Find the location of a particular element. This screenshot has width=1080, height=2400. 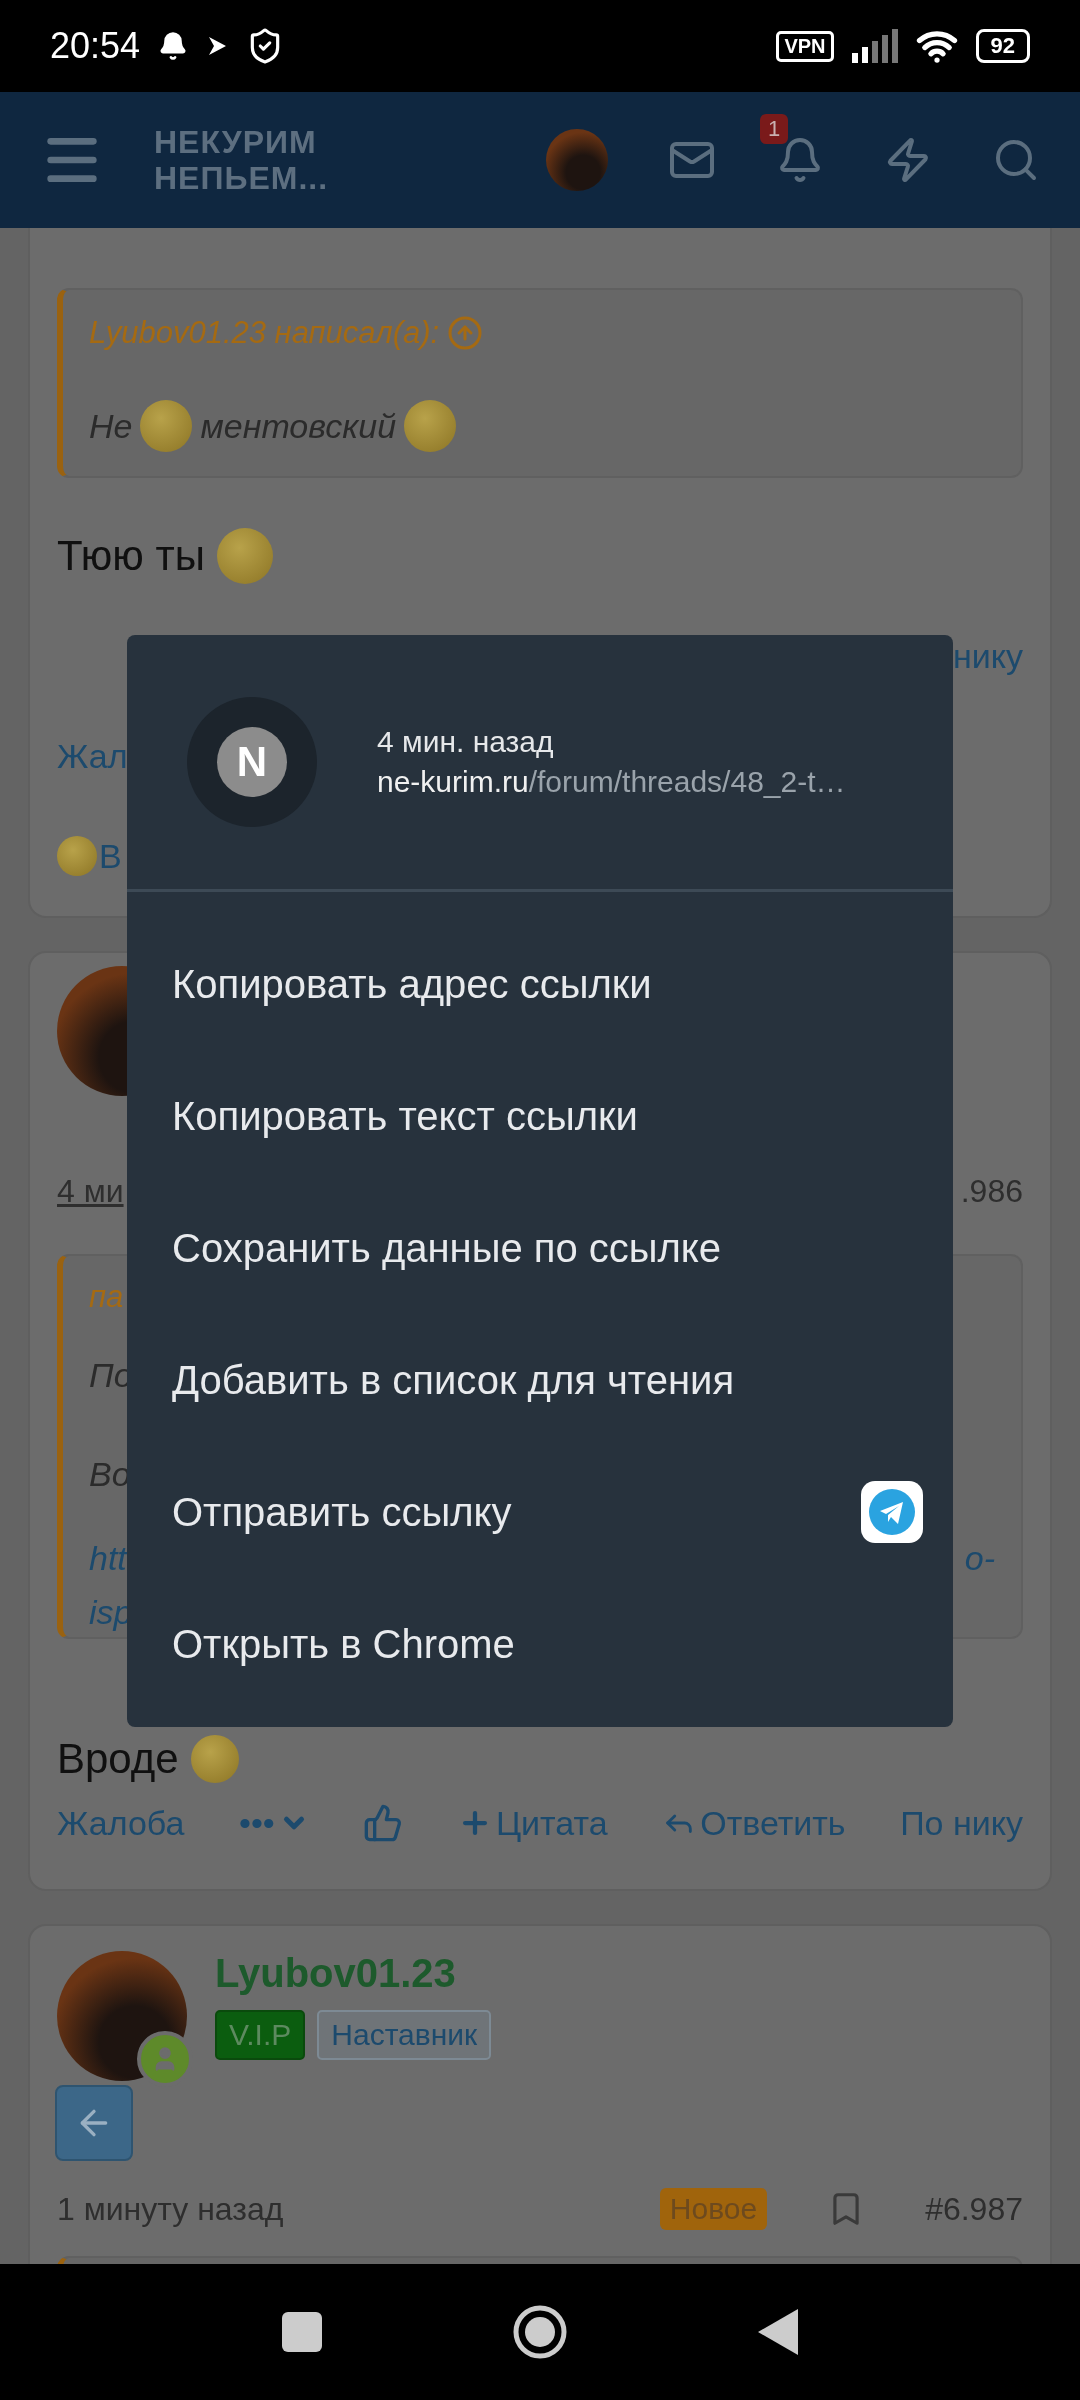

more-button: ••• is located at coordinates (274, 1823).